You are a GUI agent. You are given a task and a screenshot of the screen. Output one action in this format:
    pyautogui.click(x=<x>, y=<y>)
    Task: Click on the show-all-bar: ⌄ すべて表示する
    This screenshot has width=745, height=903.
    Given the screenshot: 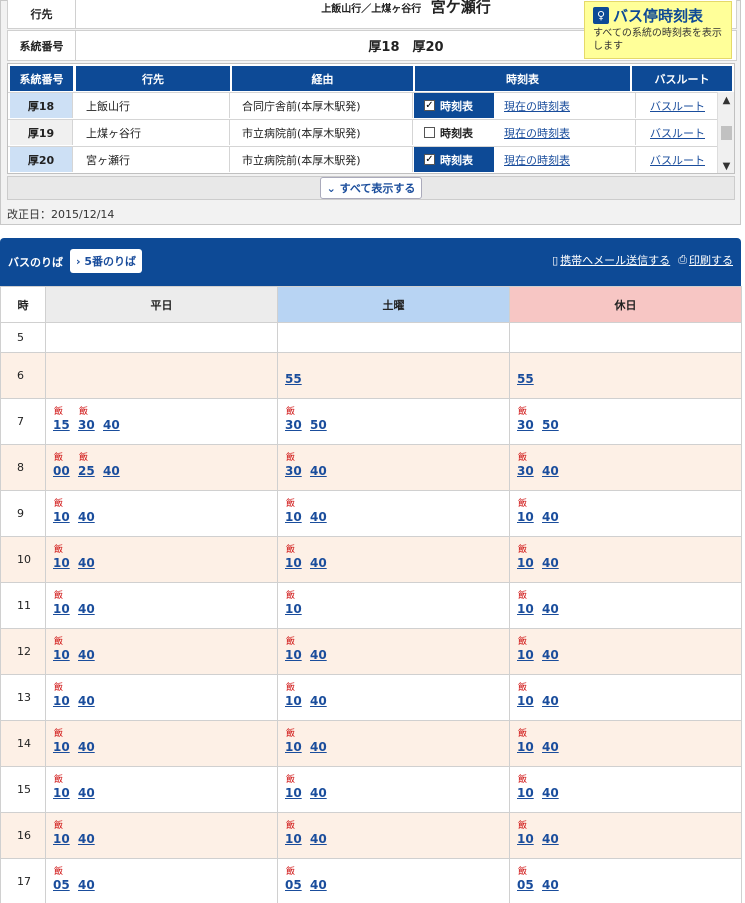 What is the action you would take?
    pyautogui.click(x=371, y=188)
    